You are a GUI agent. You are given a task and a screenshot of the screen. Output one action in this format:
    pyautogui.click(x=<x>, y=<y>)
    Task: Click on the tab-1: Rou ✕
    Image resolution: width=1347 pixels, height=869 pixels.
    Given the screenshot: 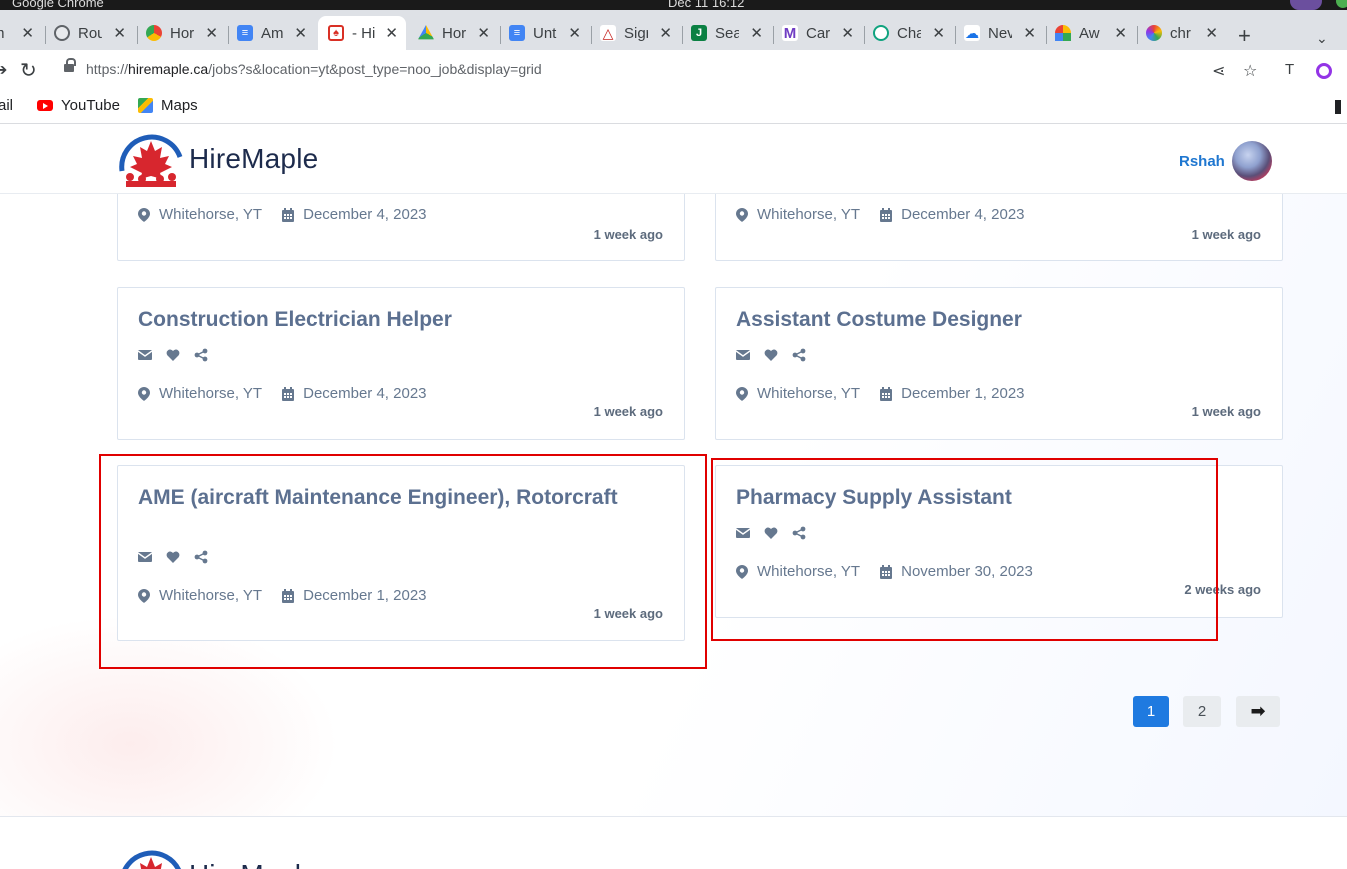 What is the action you would take?
    pyautogui.click(x=93, y=33)
    